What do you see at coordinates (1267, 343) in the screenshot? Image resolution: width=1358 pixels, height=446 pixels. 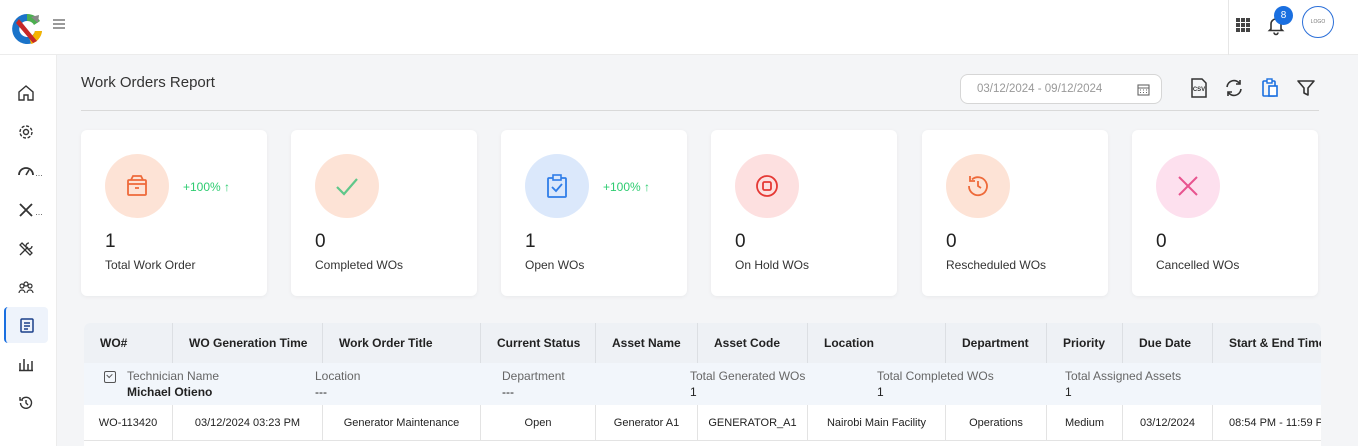 I see `column-header: Start & End Time` at bounding box center [1267, 343].